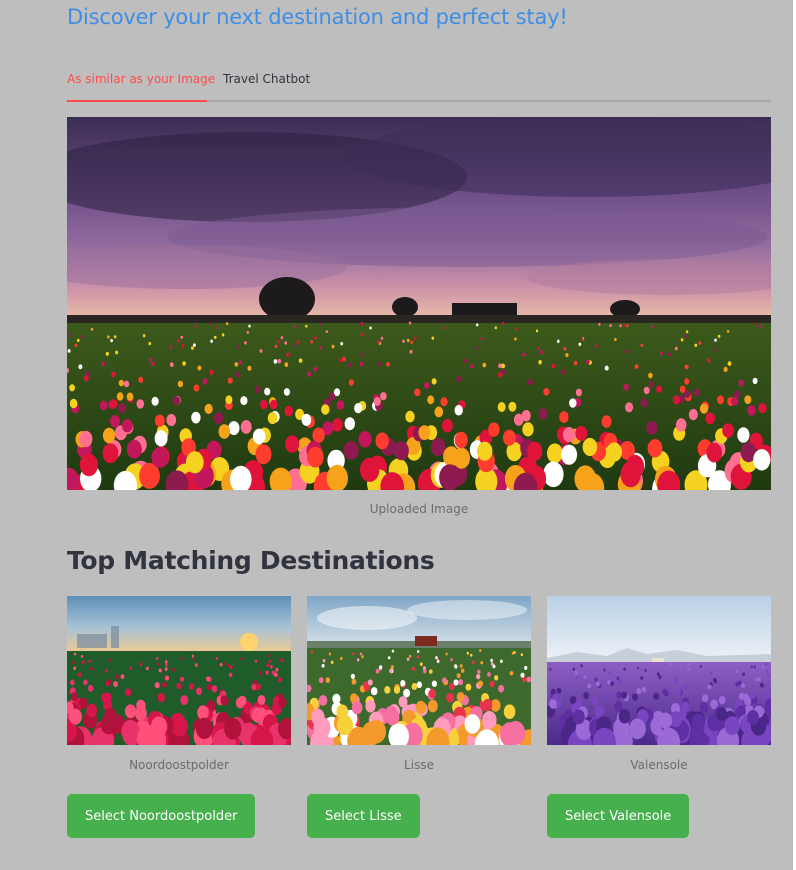  I want to click on select-valensole-button: Select Valensole, so click(618, 816).